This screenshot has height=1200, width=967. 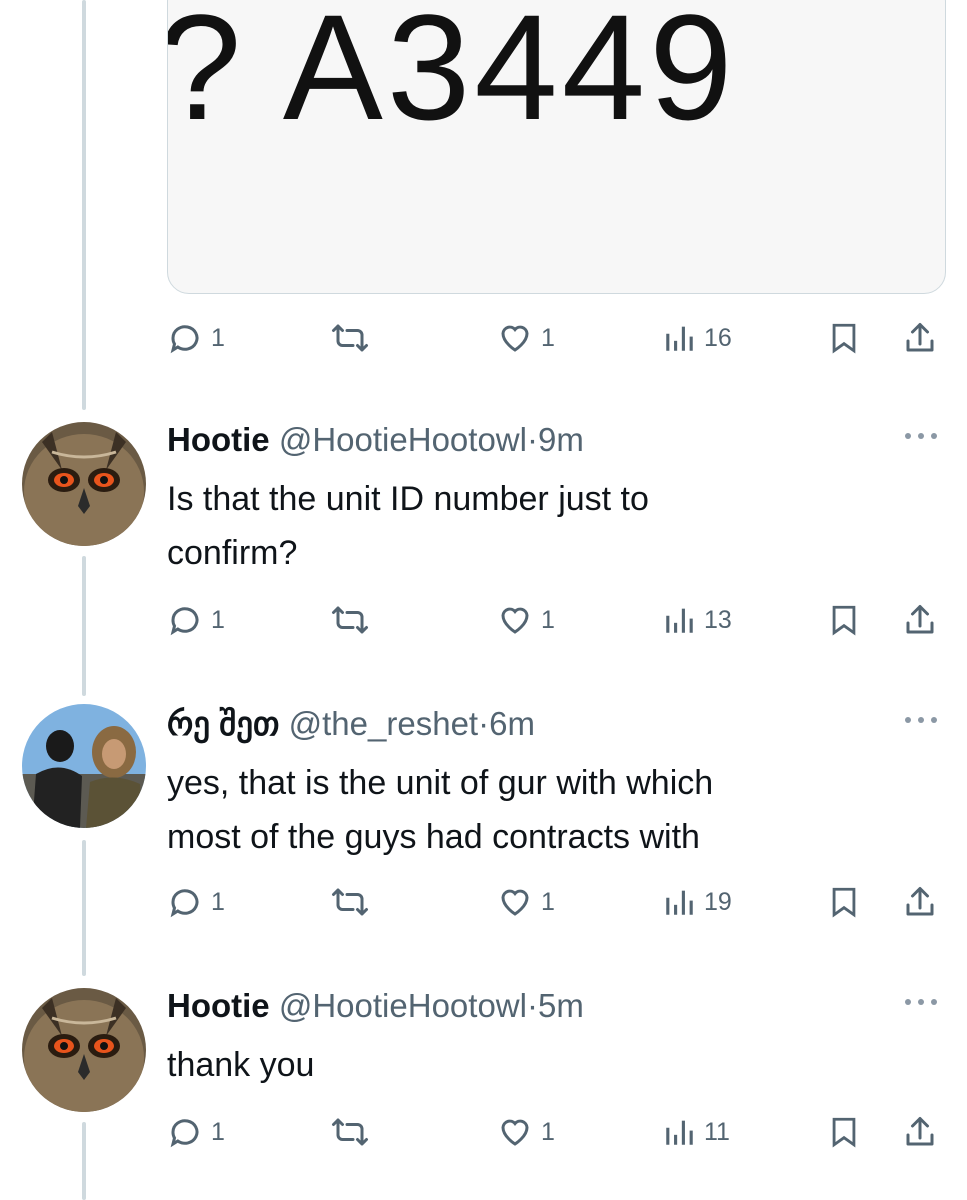 I want to click on tweet-text-line: confirm?, so click(x=232, y=553).